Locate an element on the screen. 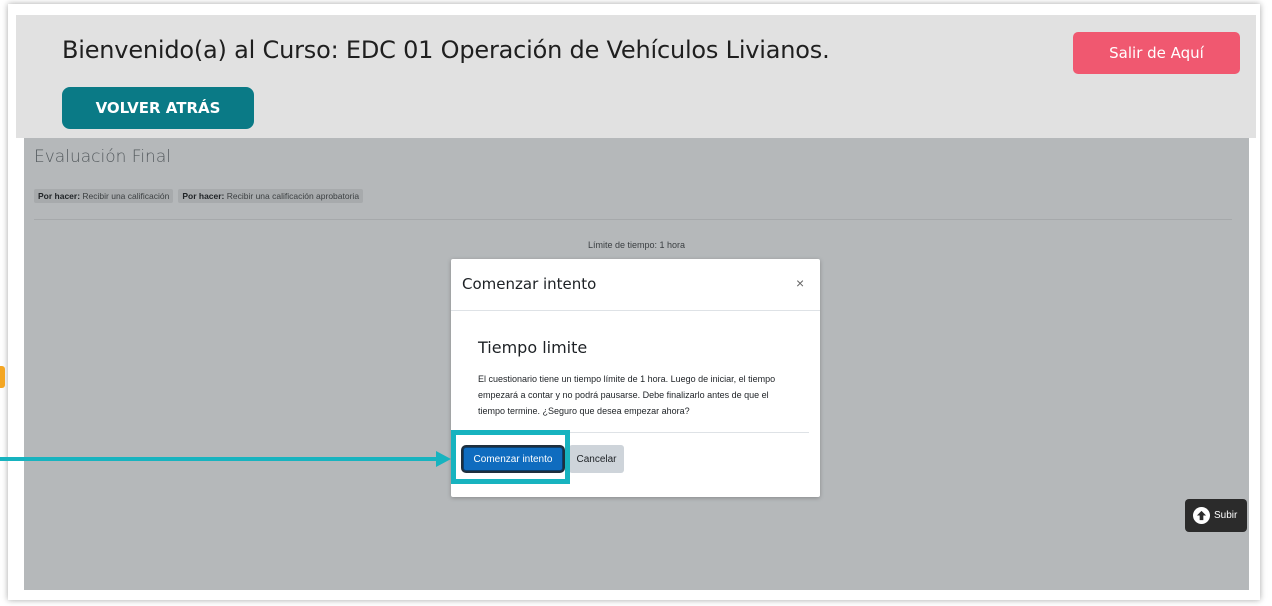  scroll-up-label: Subir is located at coordinates (1226, 515).